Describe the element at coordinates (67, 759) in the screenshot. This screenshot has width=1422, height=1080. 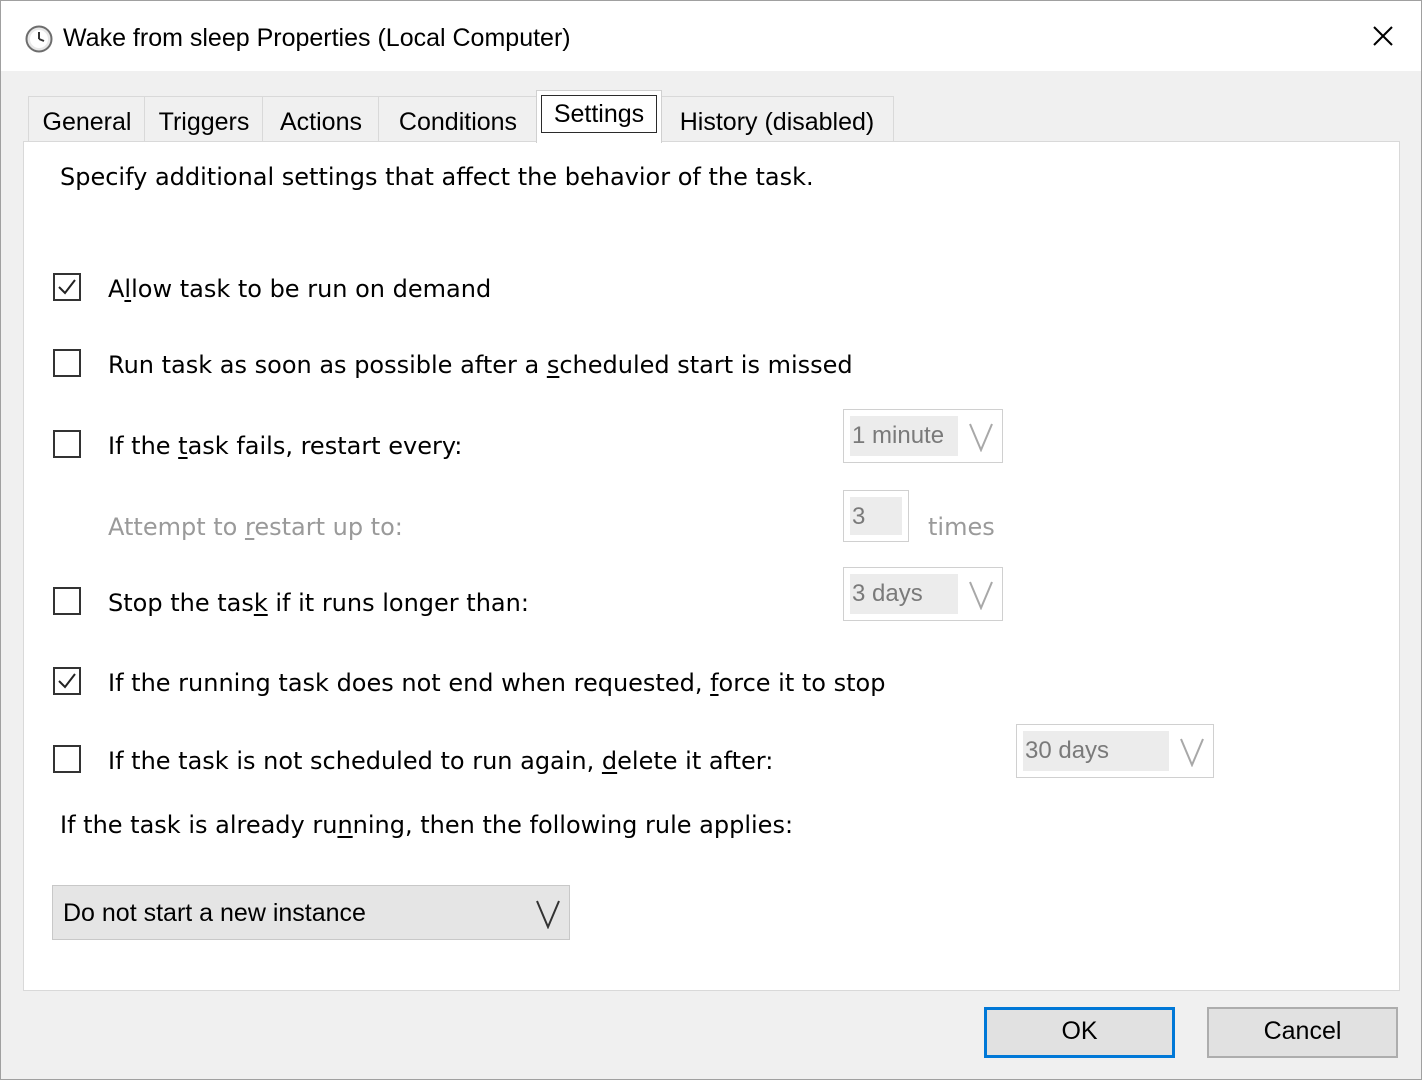
I see `delete-after-checkbox` at that location.